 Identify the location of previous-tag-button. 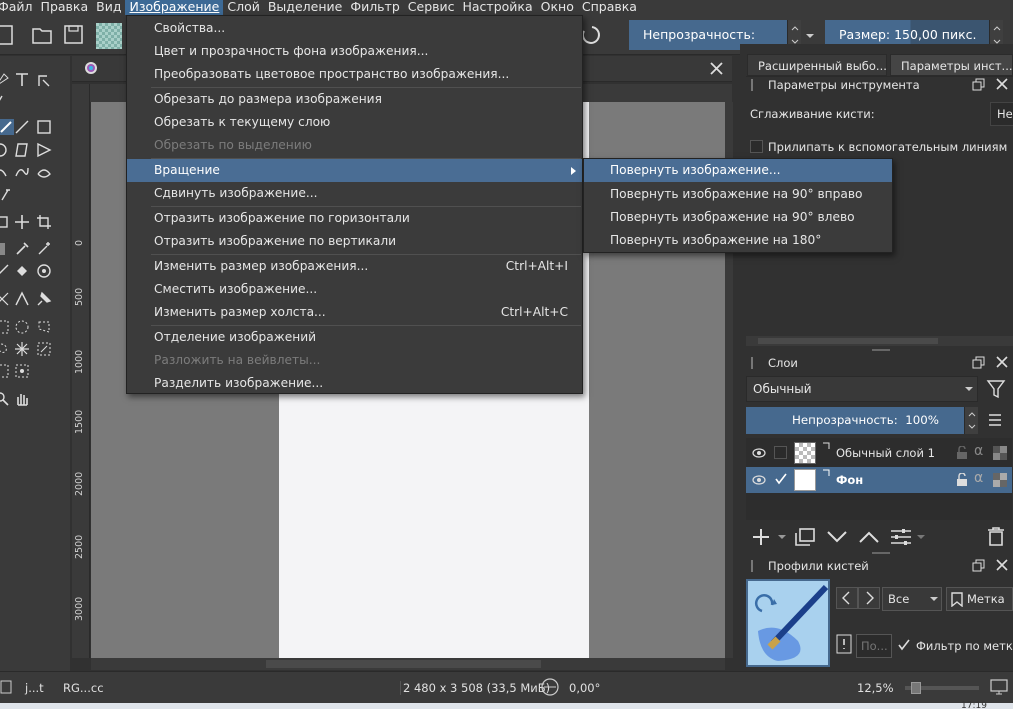
(847, 598).